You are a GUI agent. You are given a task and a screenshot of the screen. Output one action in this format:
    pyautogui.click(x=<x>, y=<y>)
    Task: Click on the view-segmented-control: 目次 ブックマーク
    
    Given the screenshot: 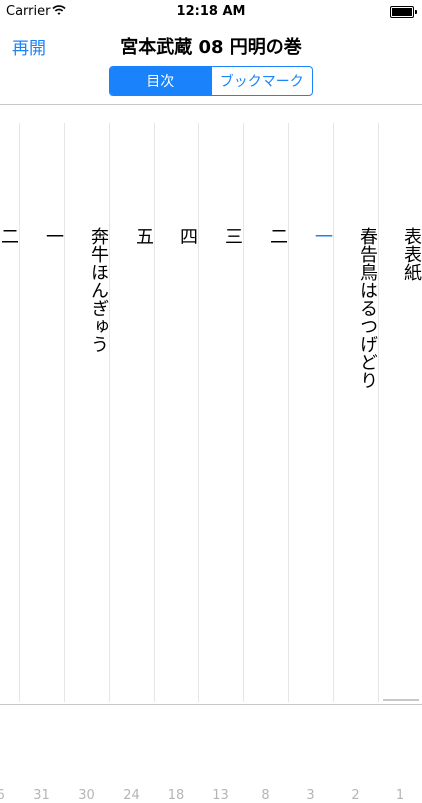 What is the action you would take?
    pyautogui.click(x=211, y=81)
    